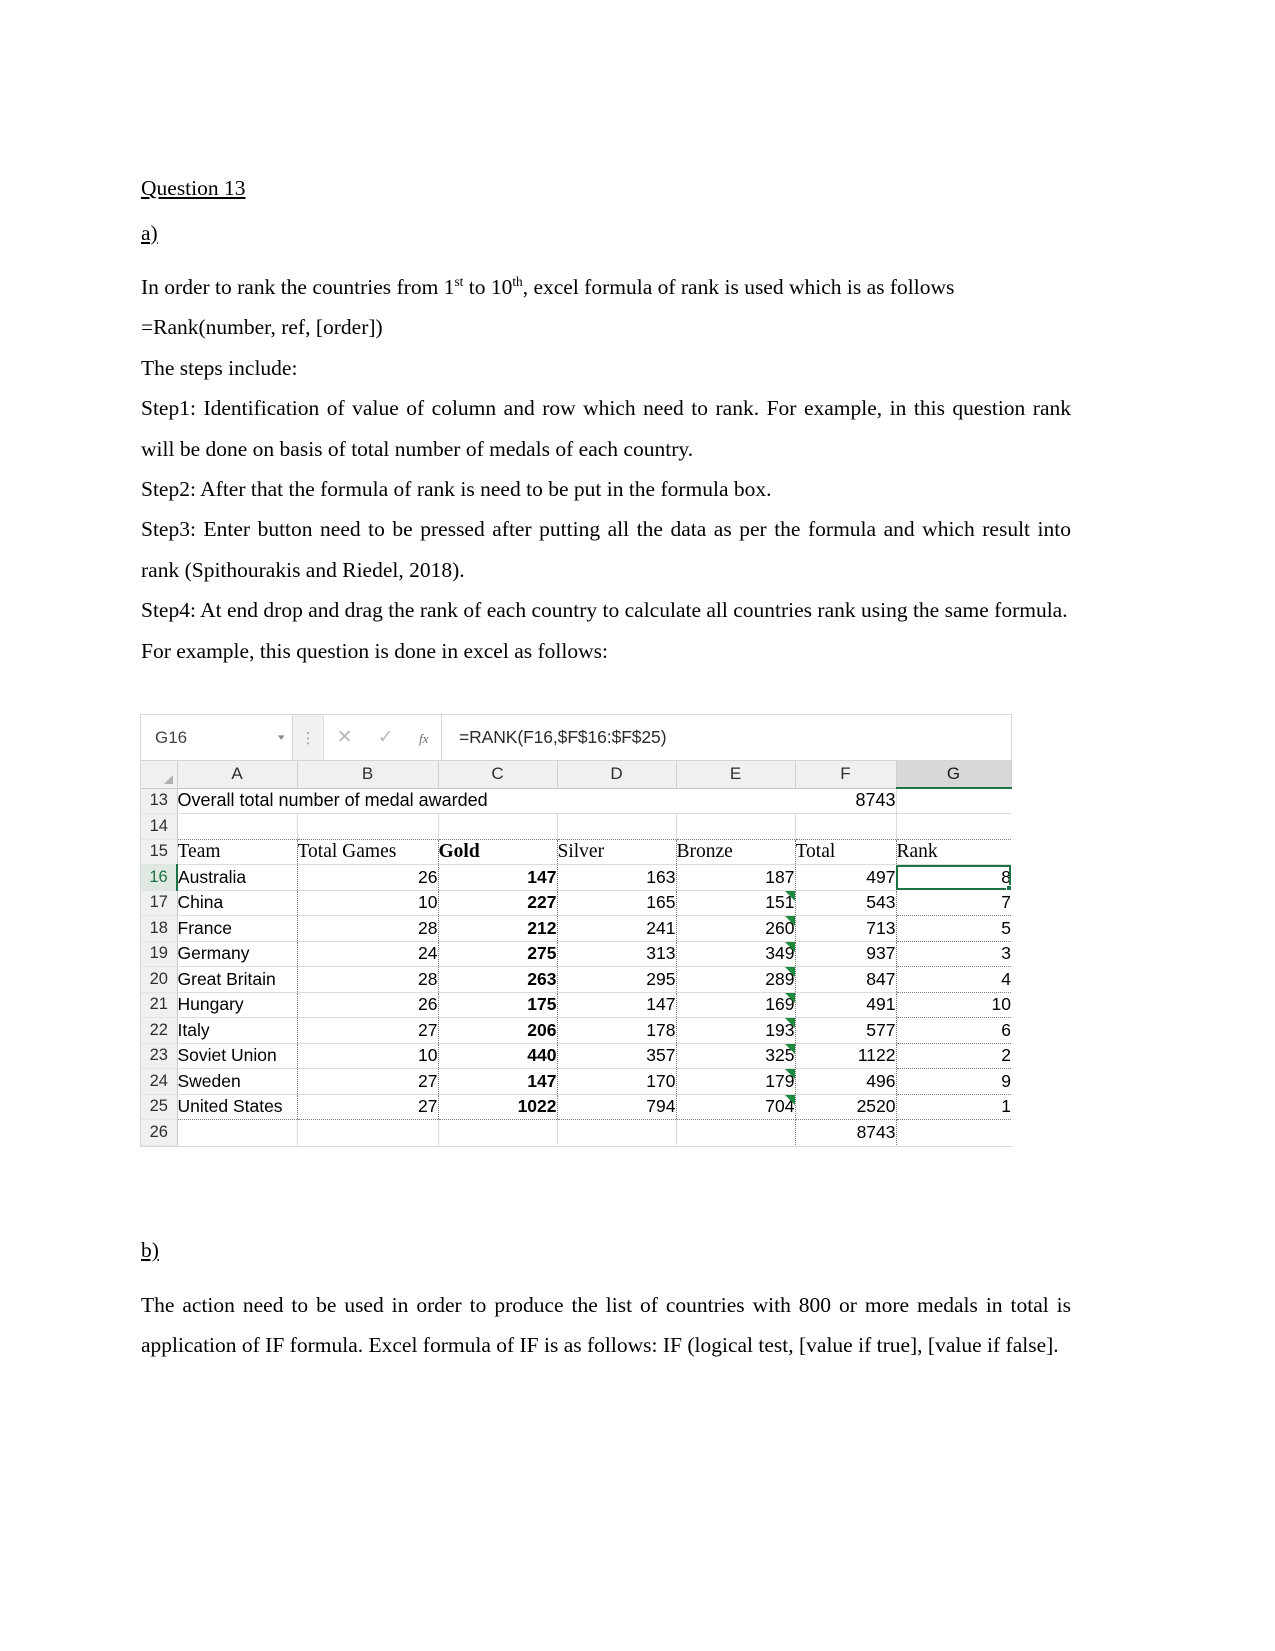 The image size is (1275, 1651). Describe the element at coordinates (736, 1005) in the screenshot. I see `cell-e21-bronze: 169` at that location.